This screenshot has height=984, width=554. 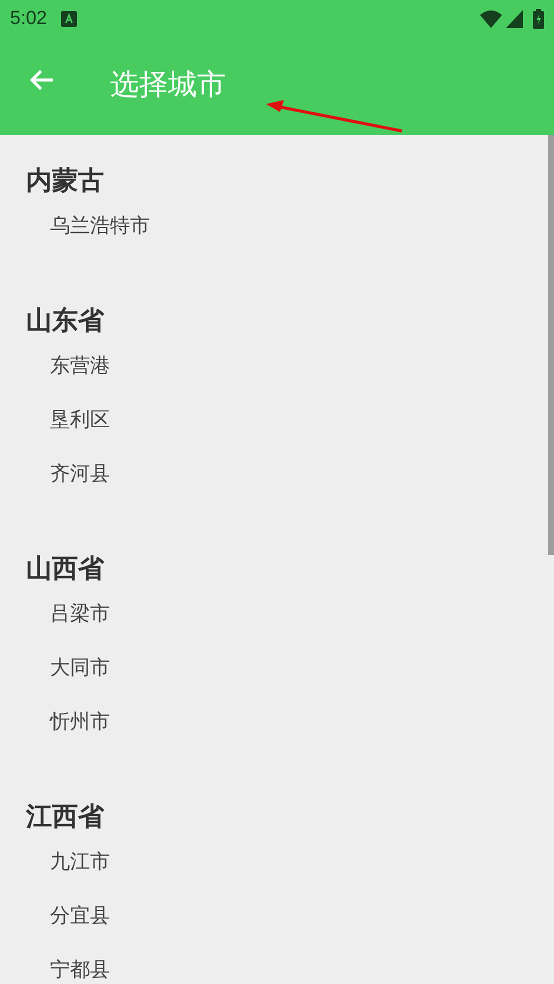 I want to click on city-item: 忻州市, so click(x=274, y=722).